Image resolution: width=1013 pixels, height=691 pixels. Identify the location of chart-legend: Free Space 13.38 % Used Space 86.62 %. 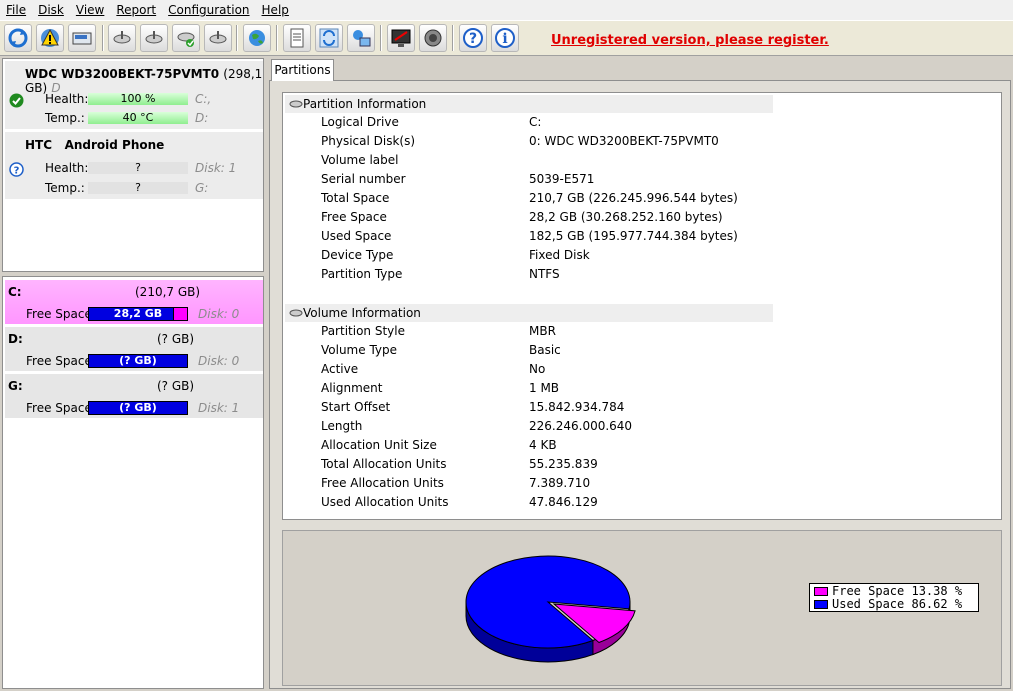
(894, 597).